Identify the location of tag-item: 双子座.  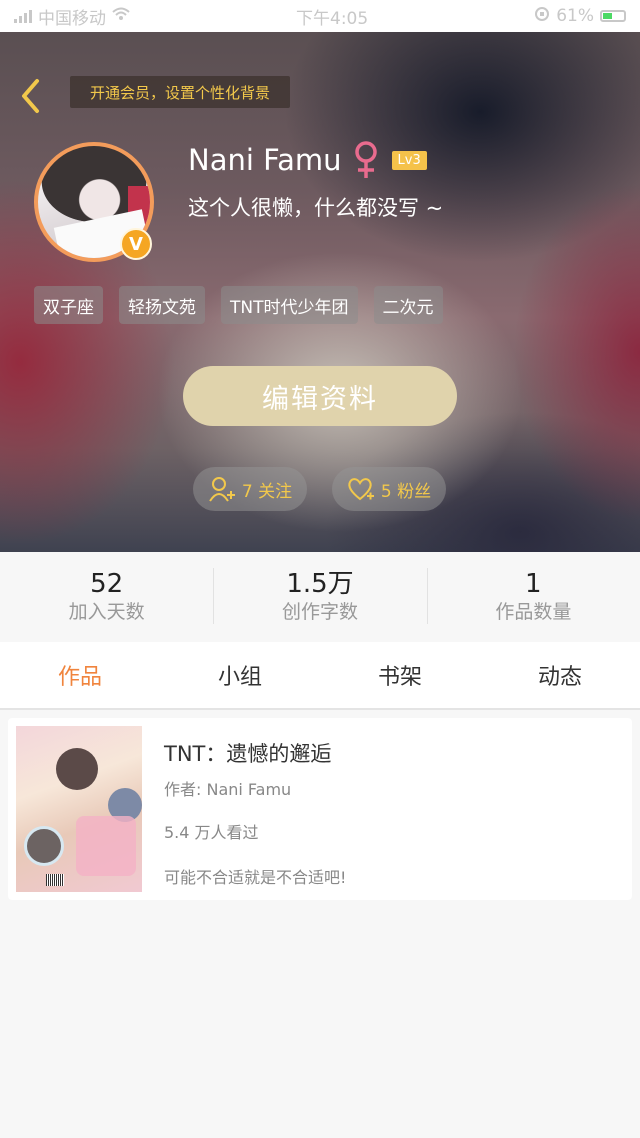
(68, 305).